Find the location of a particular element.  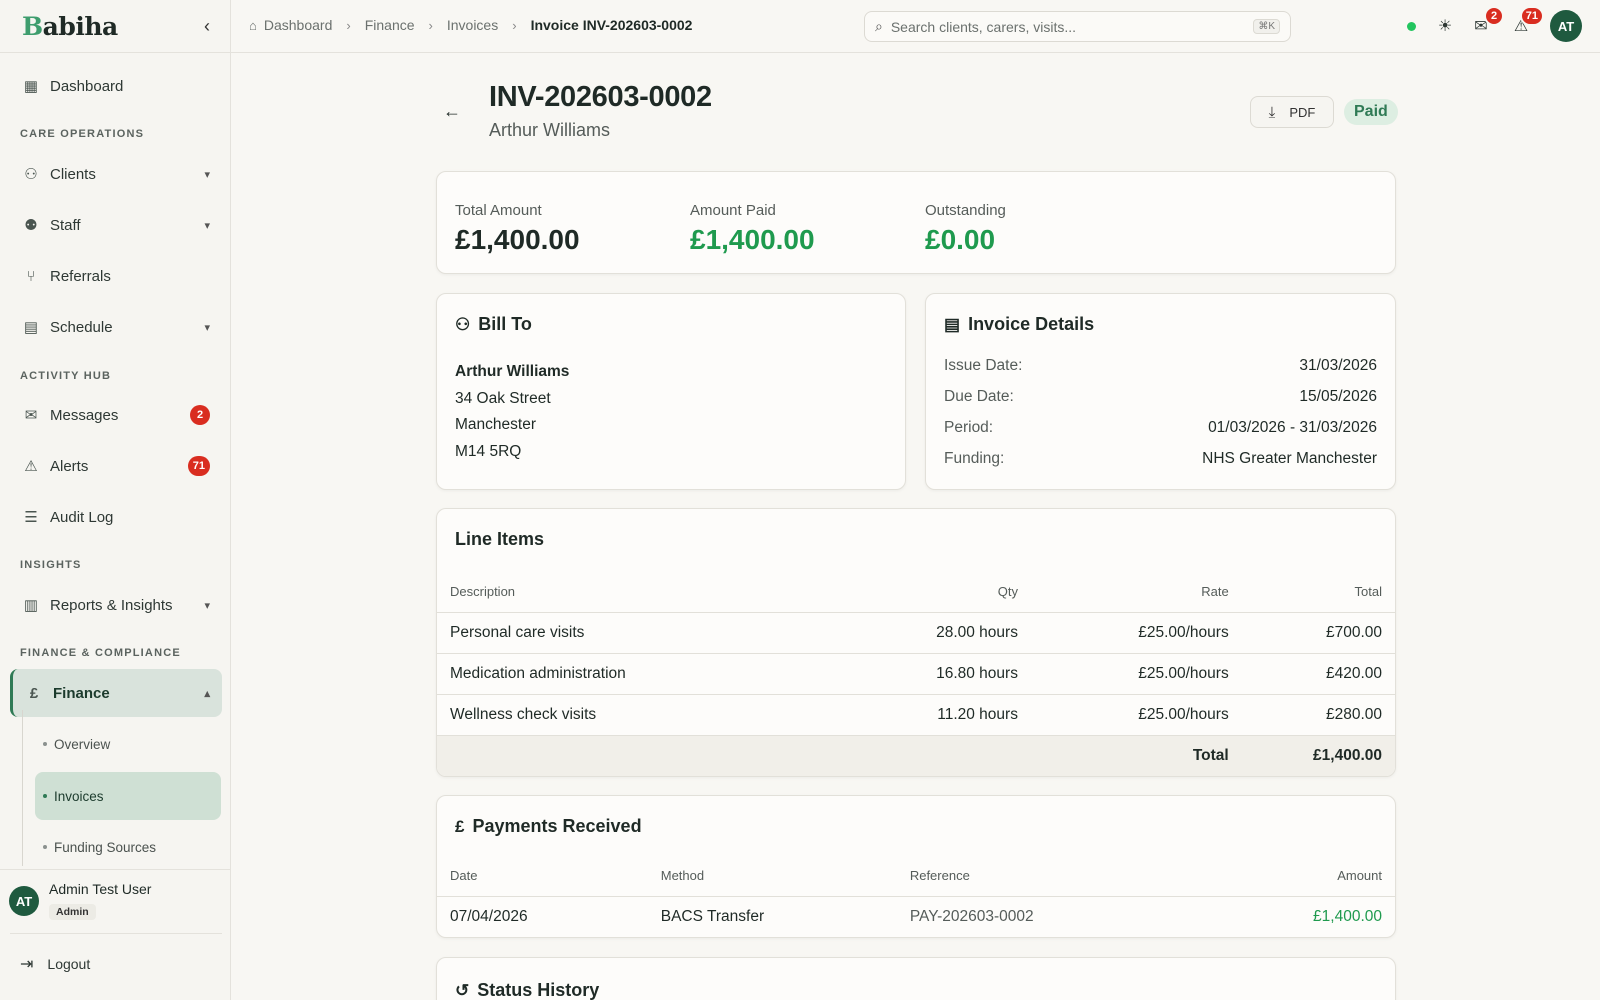

detail-row-funding: Funding: NHS Greater Manchester is located at coordinates (1160, 459).